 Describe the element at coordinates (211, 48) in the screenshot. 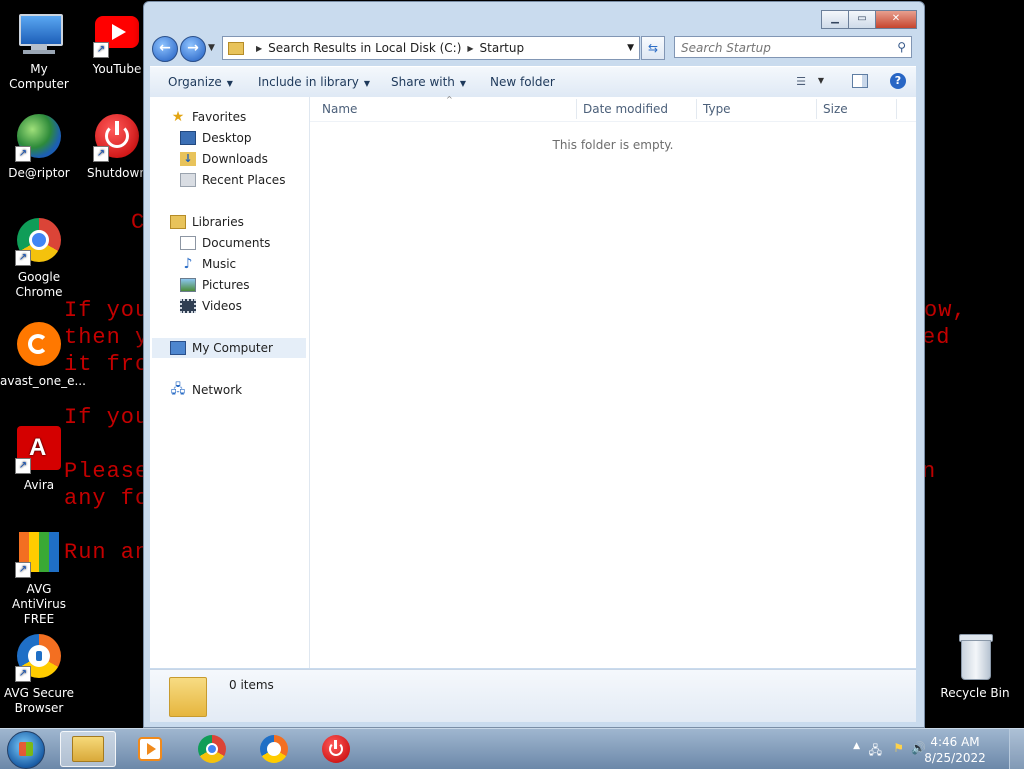

I see `recent-pages-dropdown: ▼` at that location.